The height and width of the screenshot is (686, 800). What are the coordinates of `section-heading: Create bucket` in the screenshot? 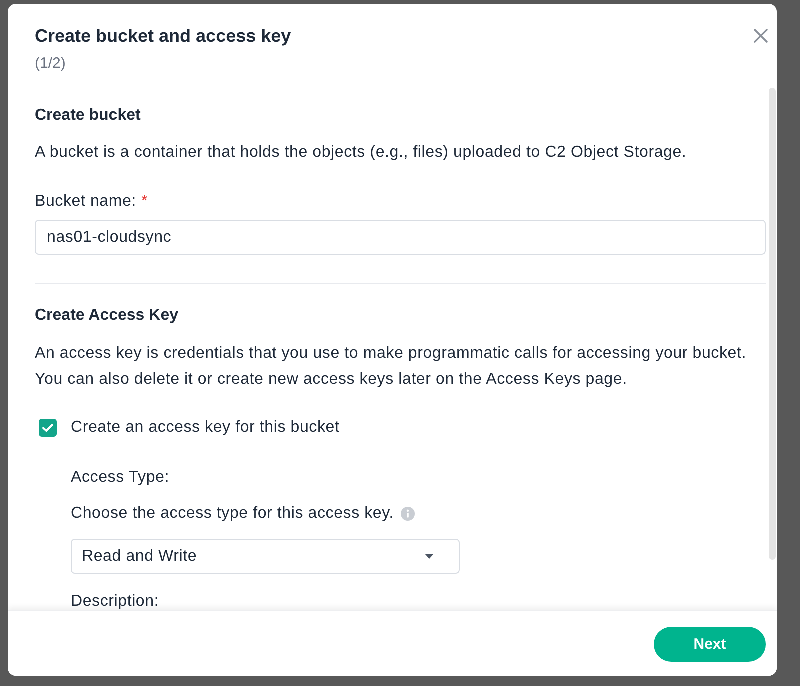 It's located at (88, 116).